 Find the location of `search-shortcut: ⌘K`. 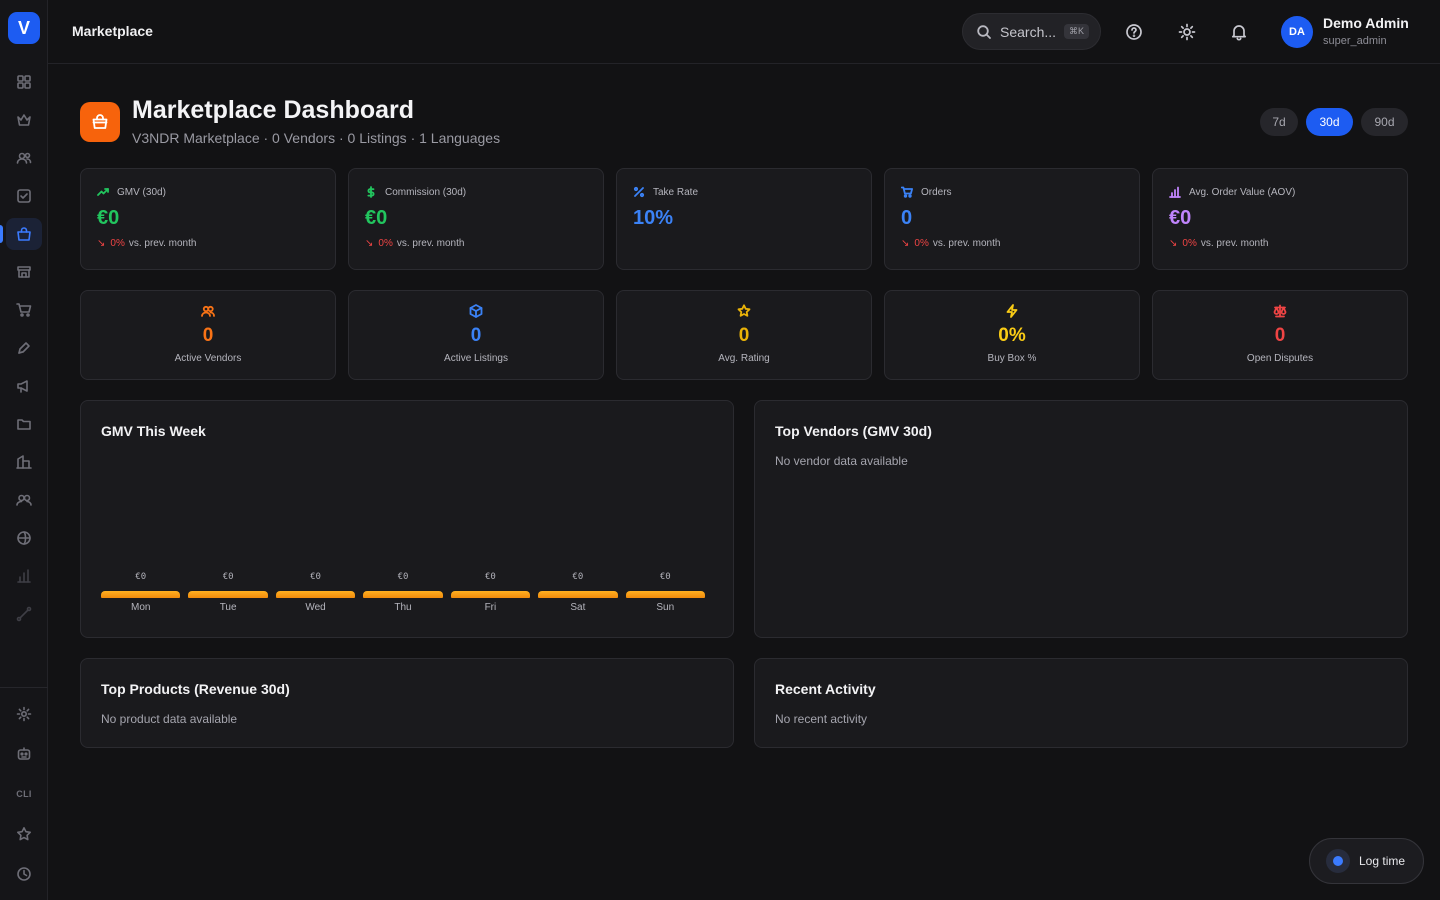

search-shortcut: ⌘K is located at coordinates (1077, 31).